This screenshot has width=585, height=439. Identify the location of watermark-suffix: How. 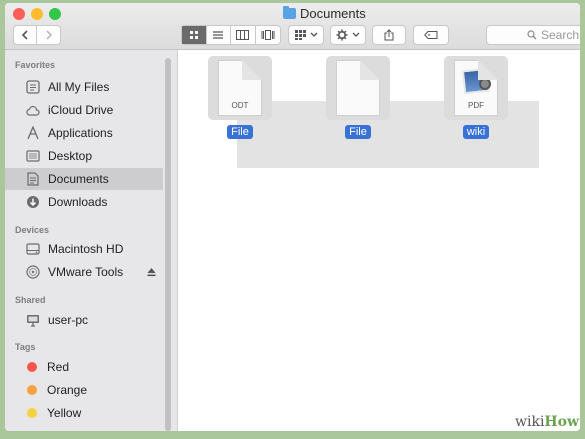
(562, 422).